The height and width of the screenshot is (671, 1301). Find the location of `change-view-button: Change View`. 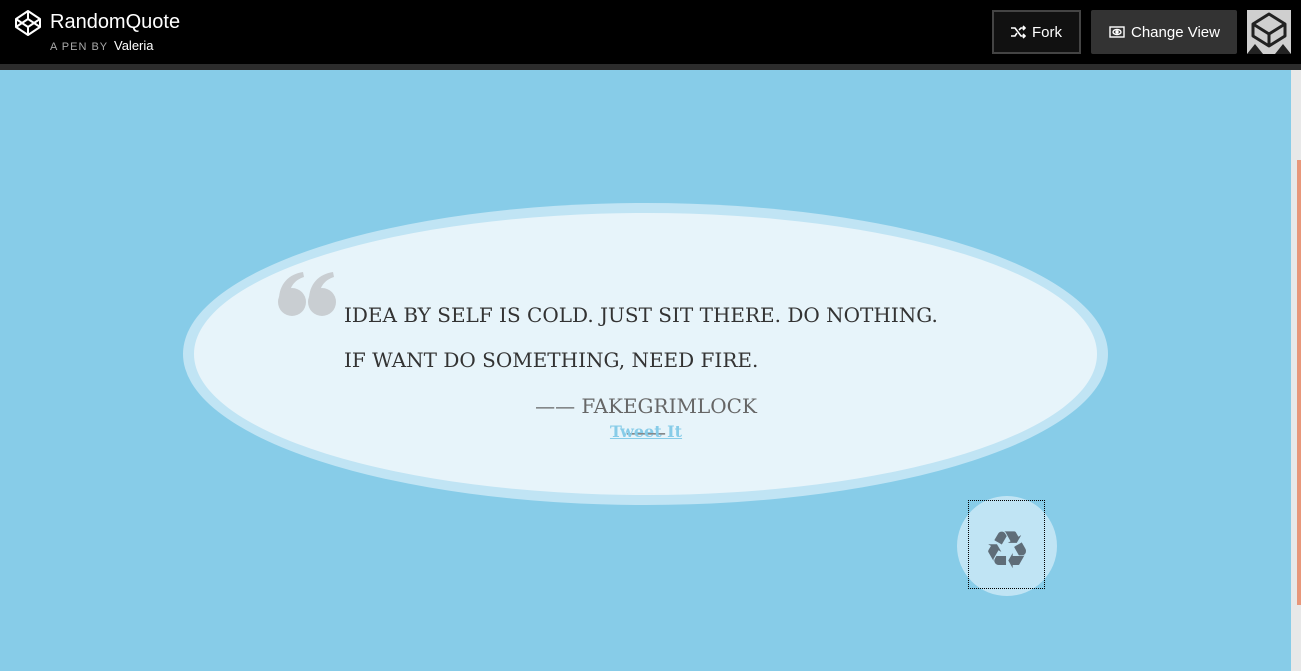

change-view-button: Change View is located at coordinates (1164, 32).